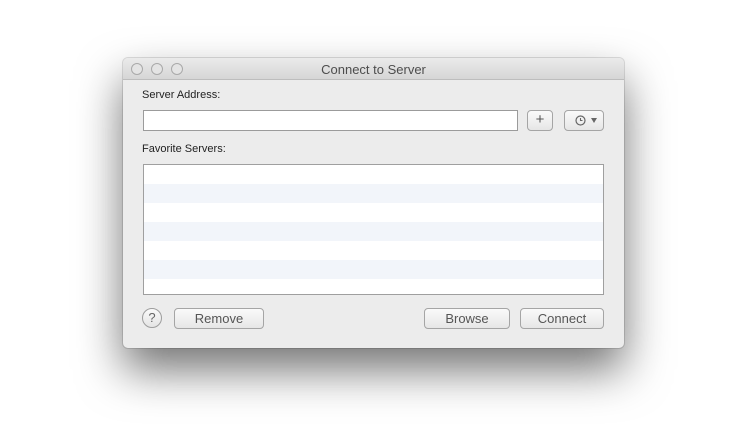 This screenshot has height=439, width=746. Describe the element at coordinates (540, 120) in the screenshot. I see `add-favorite-button: +` at that location.